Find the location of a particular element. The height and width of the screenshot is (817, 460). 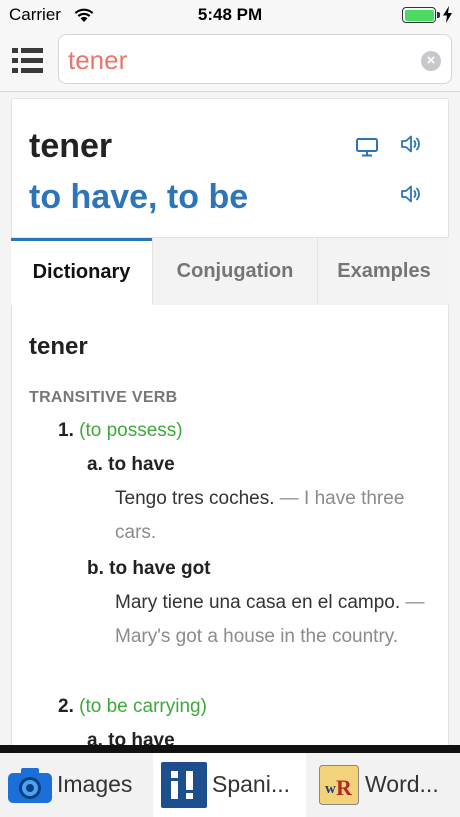

tab-conjugation: Conjugation is located at coordinates (234, 271).